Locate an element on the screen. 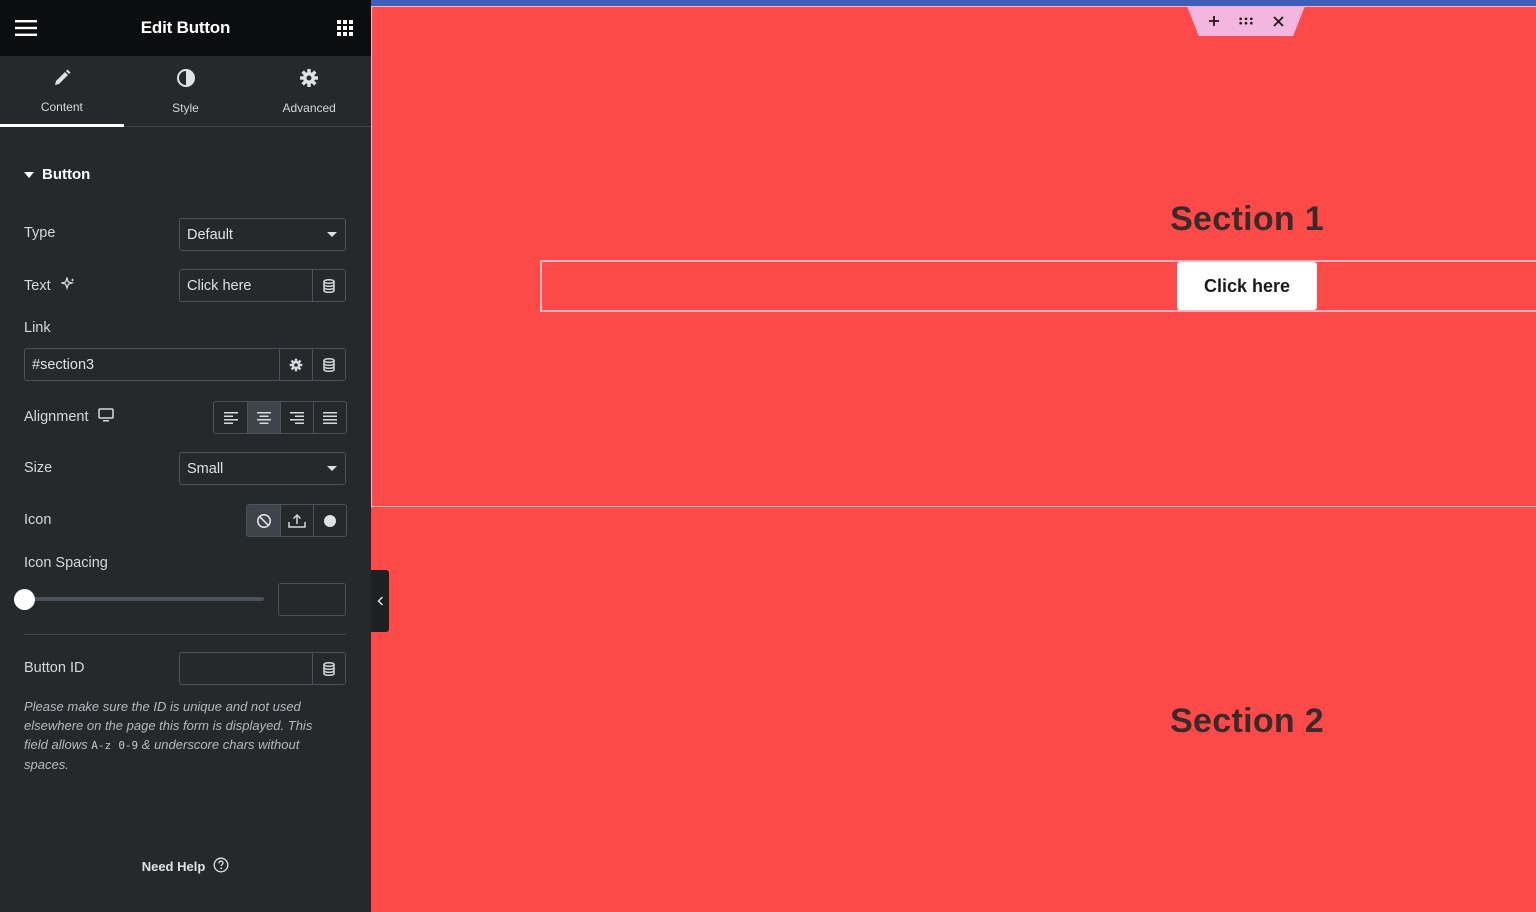  upload-icon is located at coordinates (296, 520).